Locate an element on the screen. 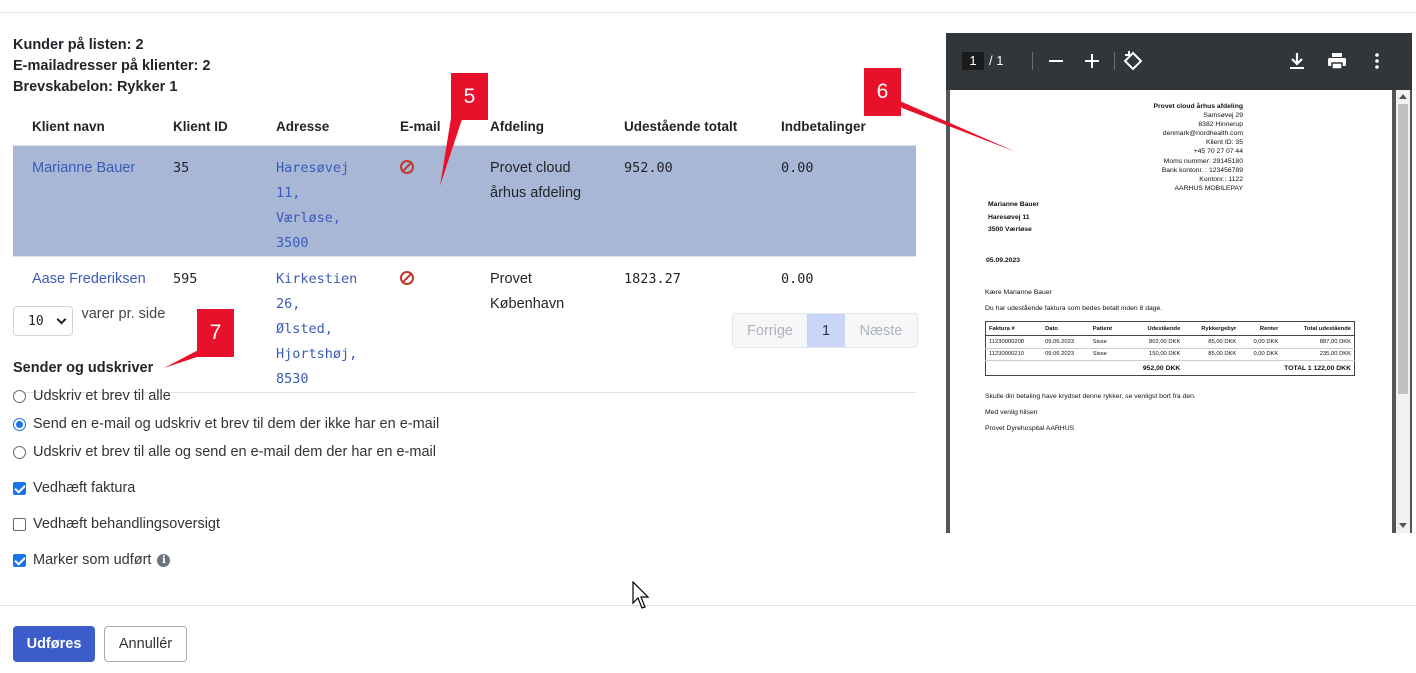 The height and width of the screenshot is (673, 1416). print-icon is located at coordinates (1337, 61).